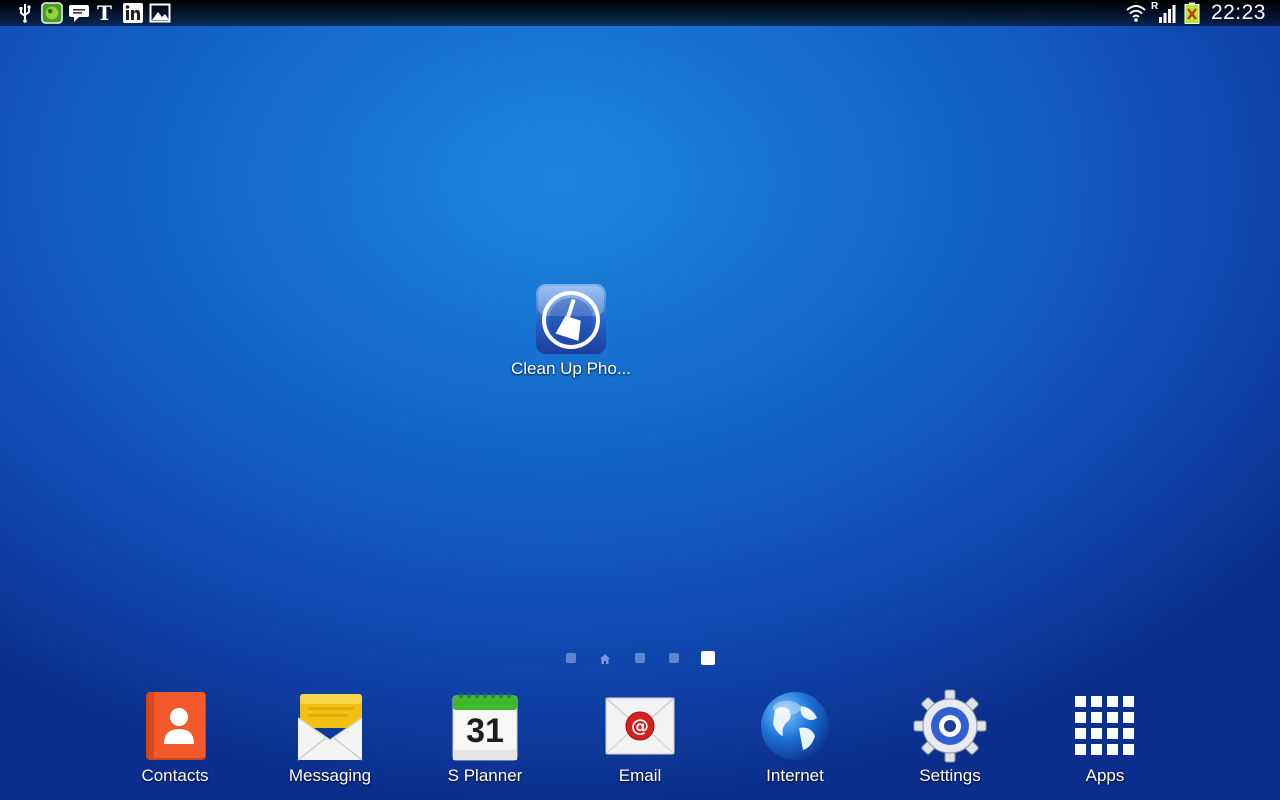 The image size is (1280, 800). What do you see at coordinates (52, 13) in the screenshot?
I see `game-icon` at bounding box center [52, 13].